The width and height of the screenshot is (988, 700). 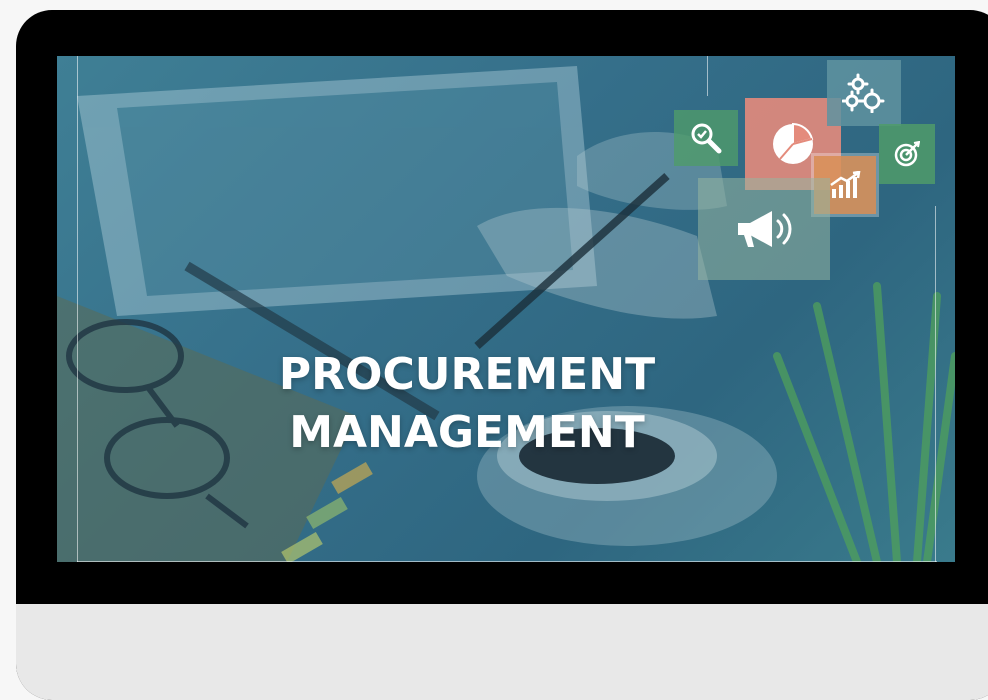 I want to click on growth-chart-icon, so click(x=845, y=184).